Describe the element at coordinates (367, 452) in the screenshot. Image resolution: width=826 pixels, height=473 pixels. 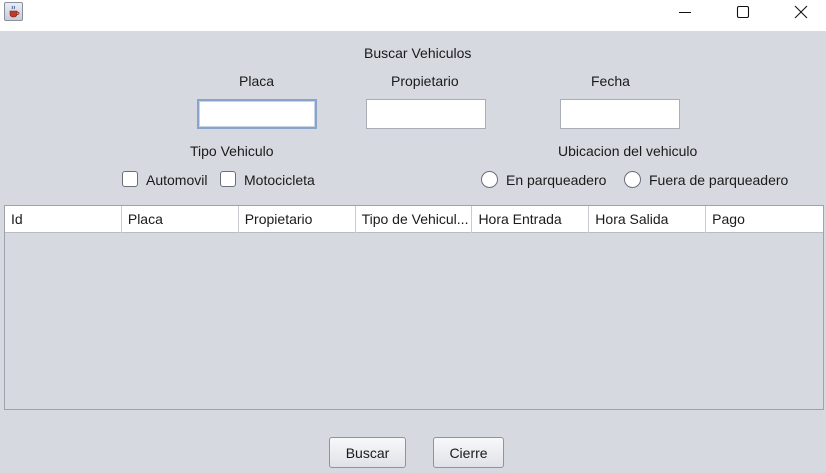
I see `buscar-button: Buscar` at that location.